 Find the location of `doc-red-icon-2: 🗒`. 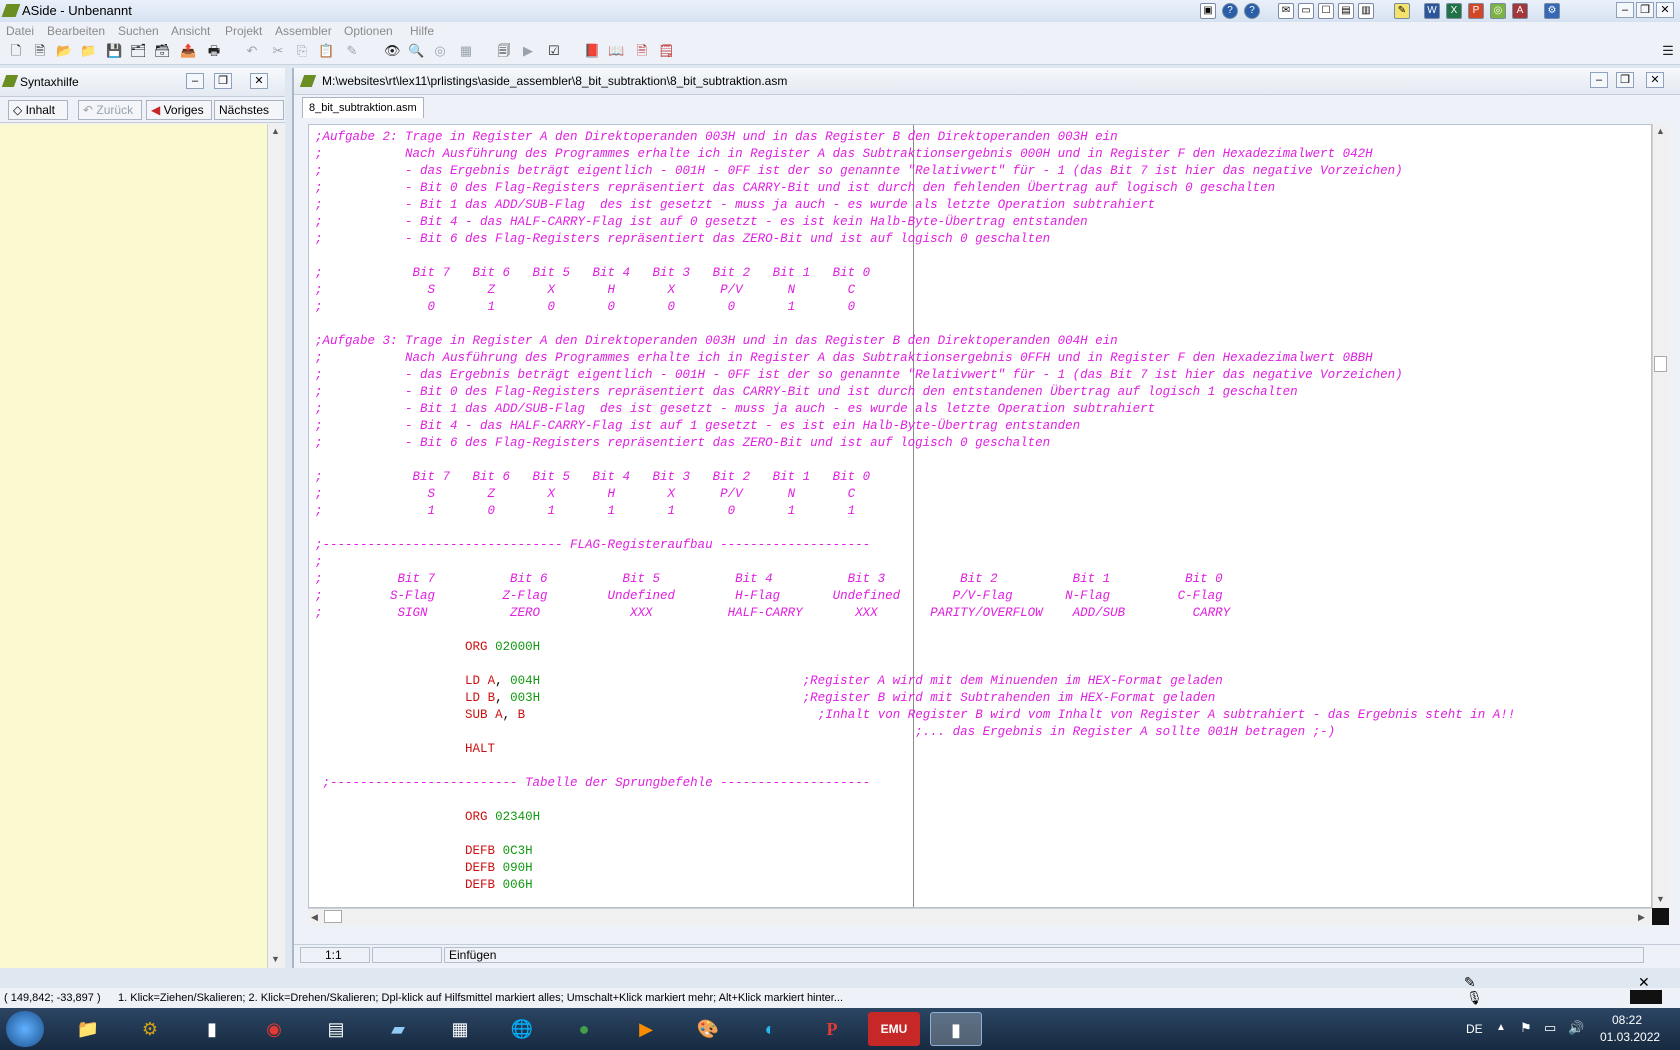

doc-red-icon-2: 🗒 is located at coordinates (666, 51).